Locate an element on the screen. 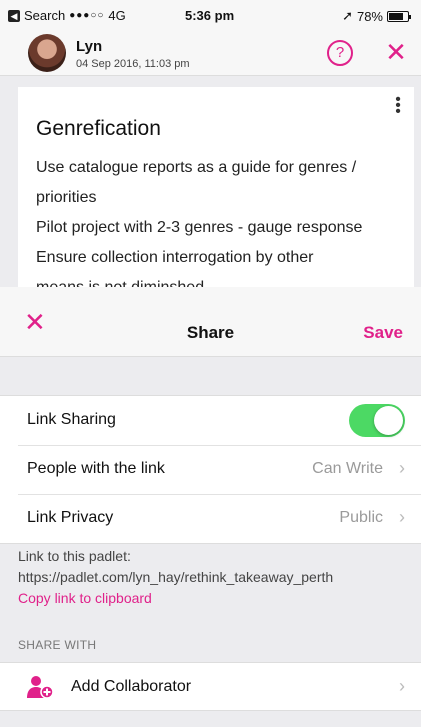  link-sharing-toggle is located at coordinates (377, 420).